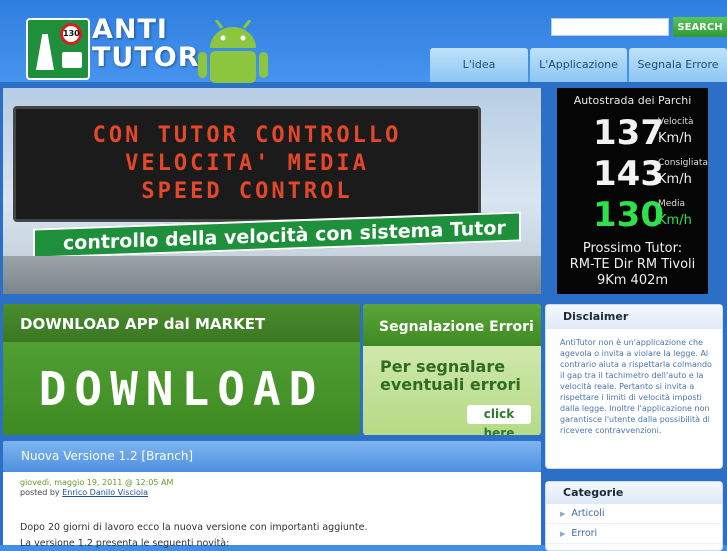  What do you see at coordinates (588, 513) in the screenshot?
I see `category-label: Articoli` at bounding box center [588, 513].